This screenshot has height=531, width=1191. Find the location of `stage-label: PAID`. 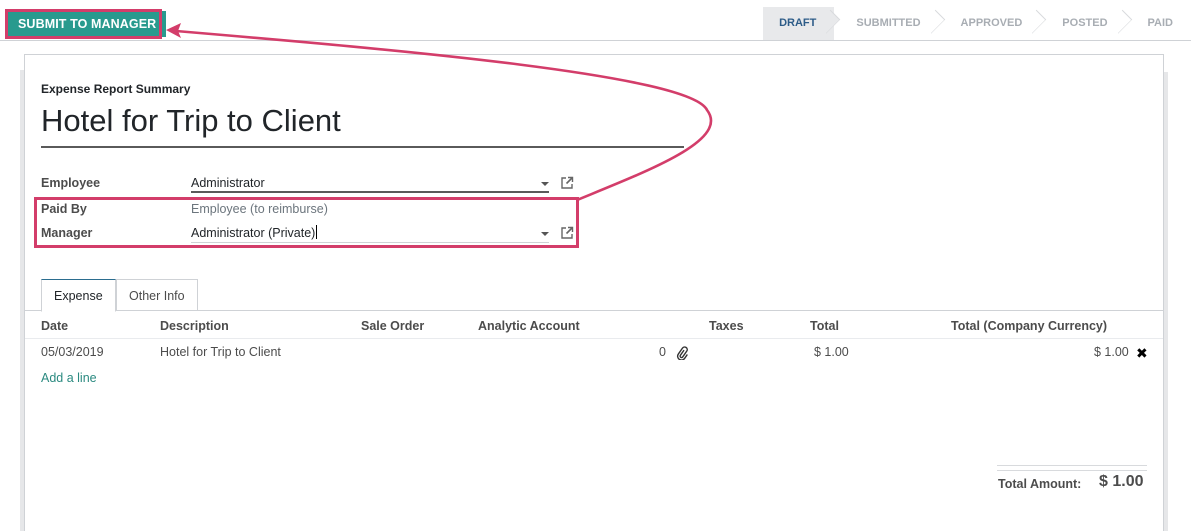

stage-label: PAID is located at coordinates (1160, 23).